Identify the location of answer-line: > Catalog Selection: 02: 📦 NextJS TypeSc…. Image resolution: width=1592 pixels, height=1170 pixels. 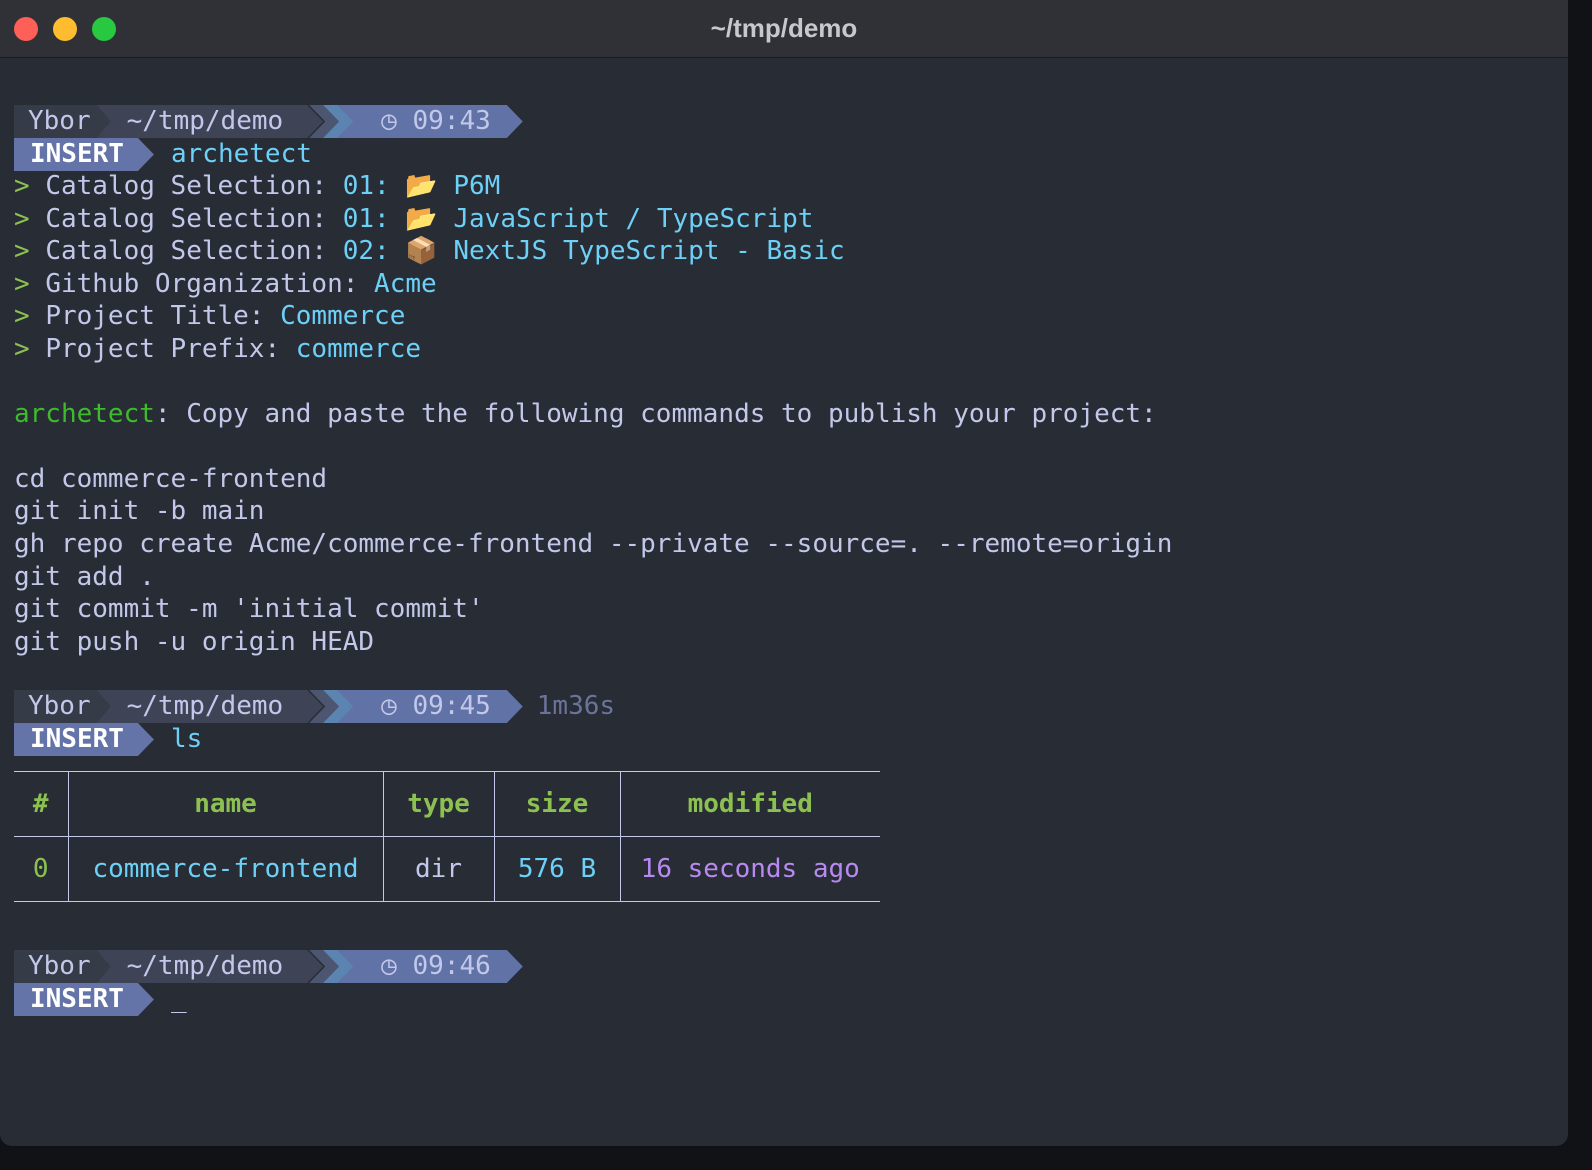
(429, 251).